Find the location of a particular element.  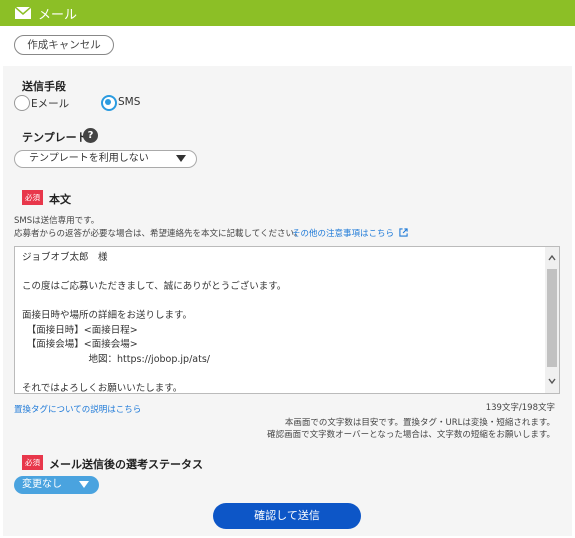

status-label: メール送信後の選考ステータス is located at coordinates (126, 464).